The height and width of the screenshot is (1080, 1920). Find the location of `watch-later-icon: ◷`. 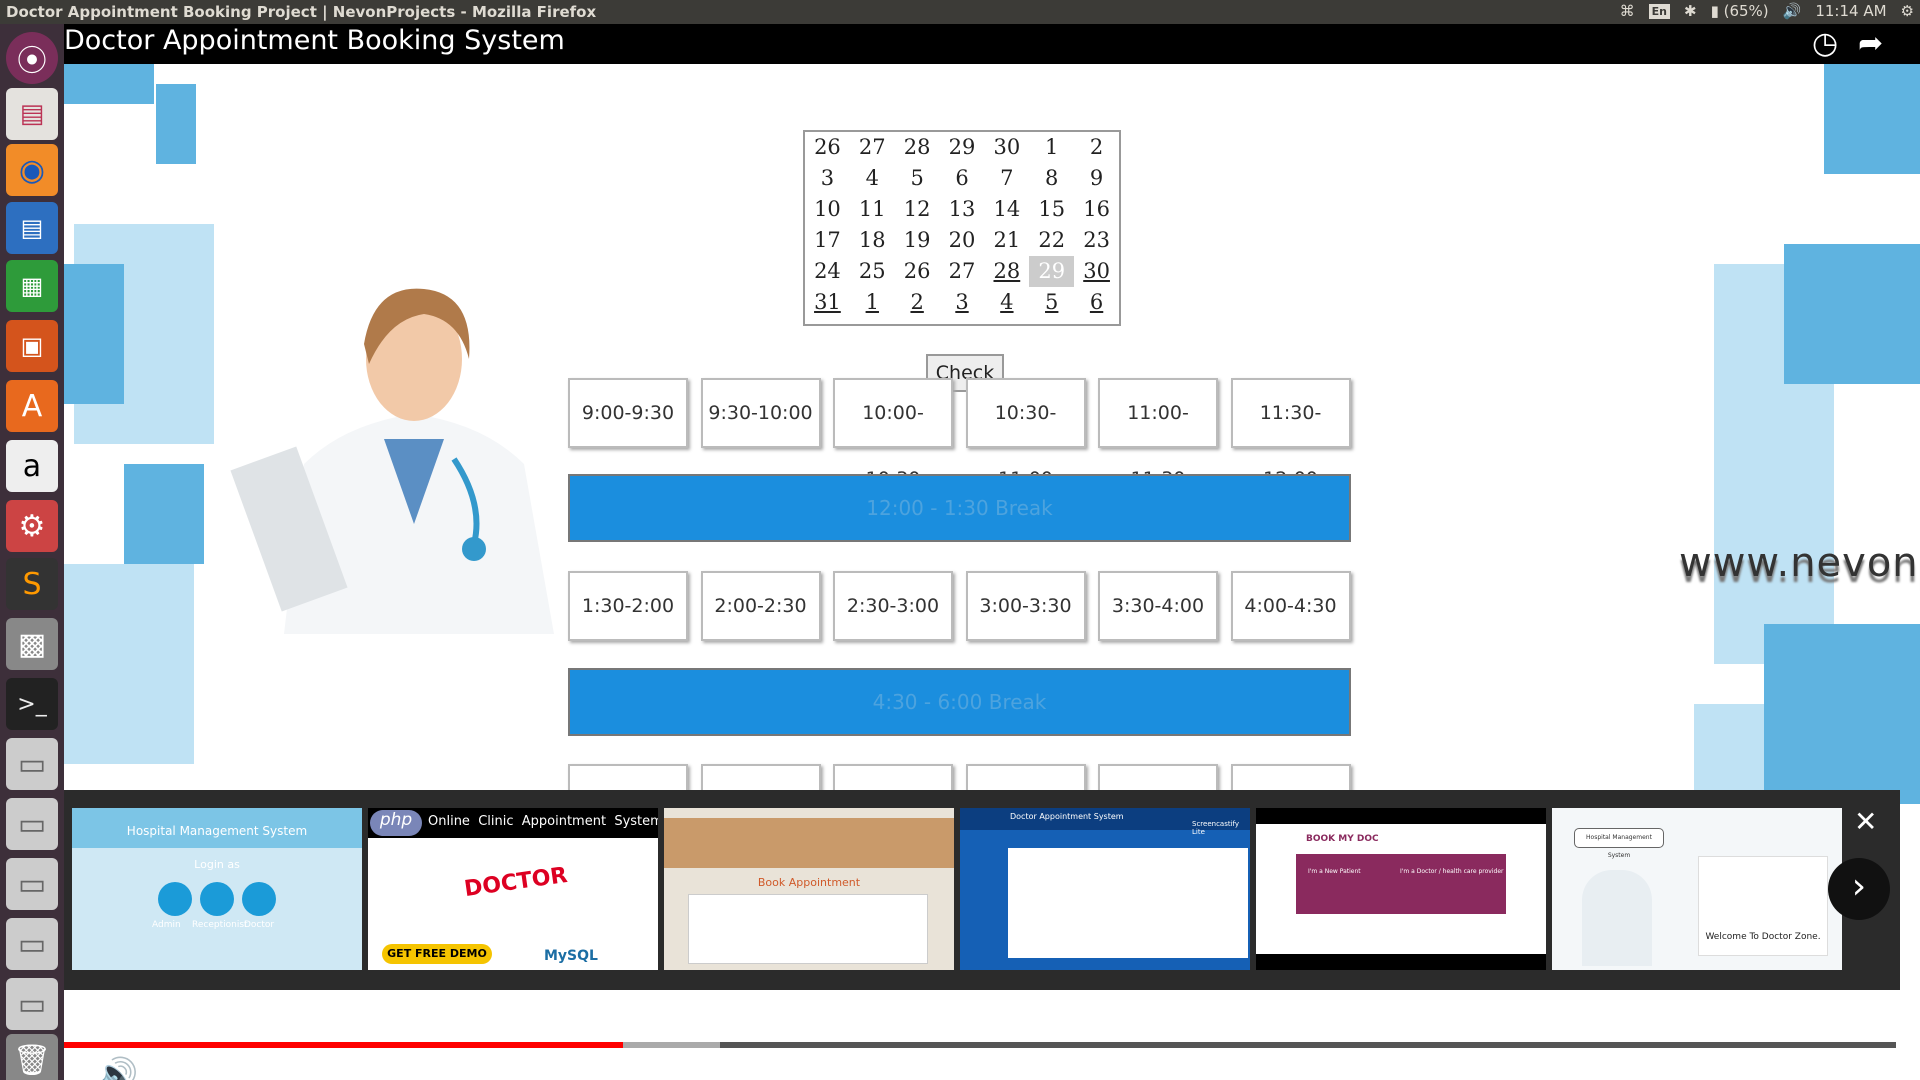

watch-later-icon: ◷ is located at coordinates (1825, 43).